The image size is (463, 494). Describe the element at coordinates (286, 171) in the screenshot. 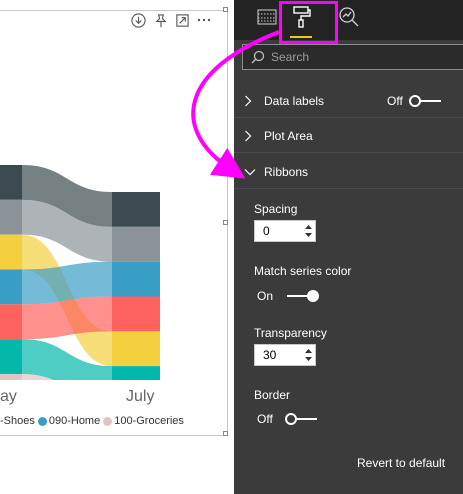

I see `section-label: Ribbons` at that location.